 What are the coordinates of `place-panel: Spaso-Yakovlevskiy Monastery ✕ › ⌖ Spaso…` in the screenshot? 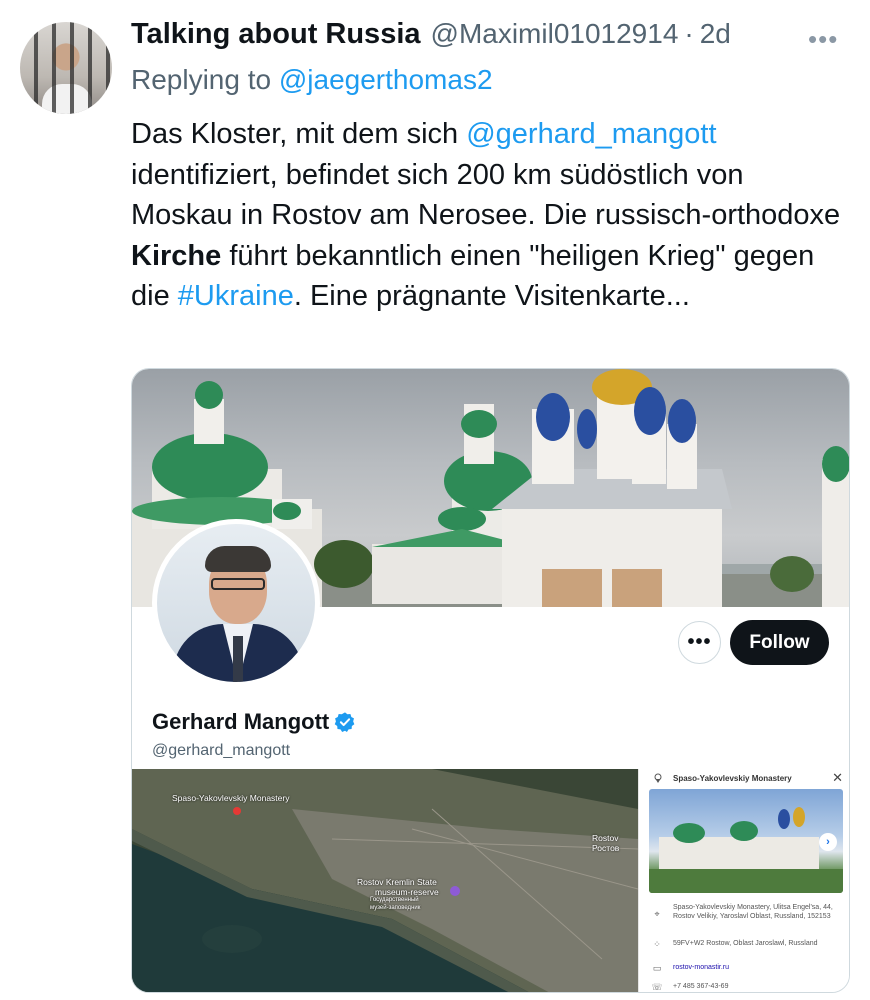 It's located at (743, 880).